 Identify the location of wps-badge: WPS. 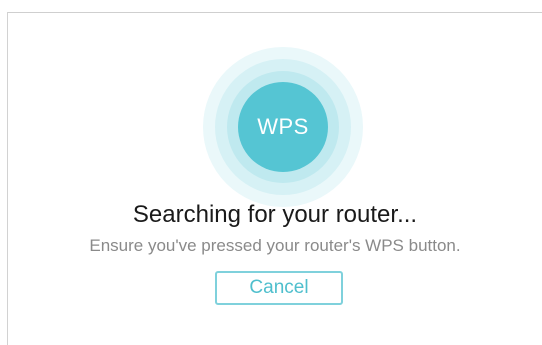
(283, 127).